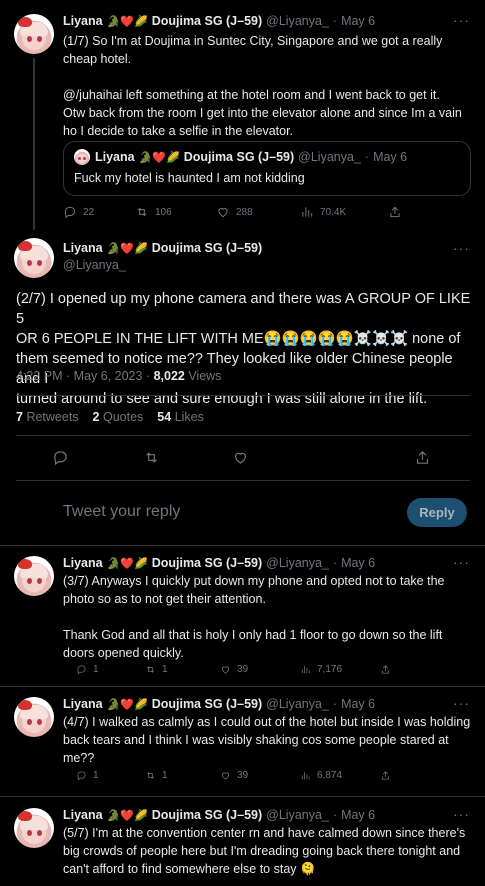  I want to click on quotes-stat: 2 Quotes, so click(118, 417).